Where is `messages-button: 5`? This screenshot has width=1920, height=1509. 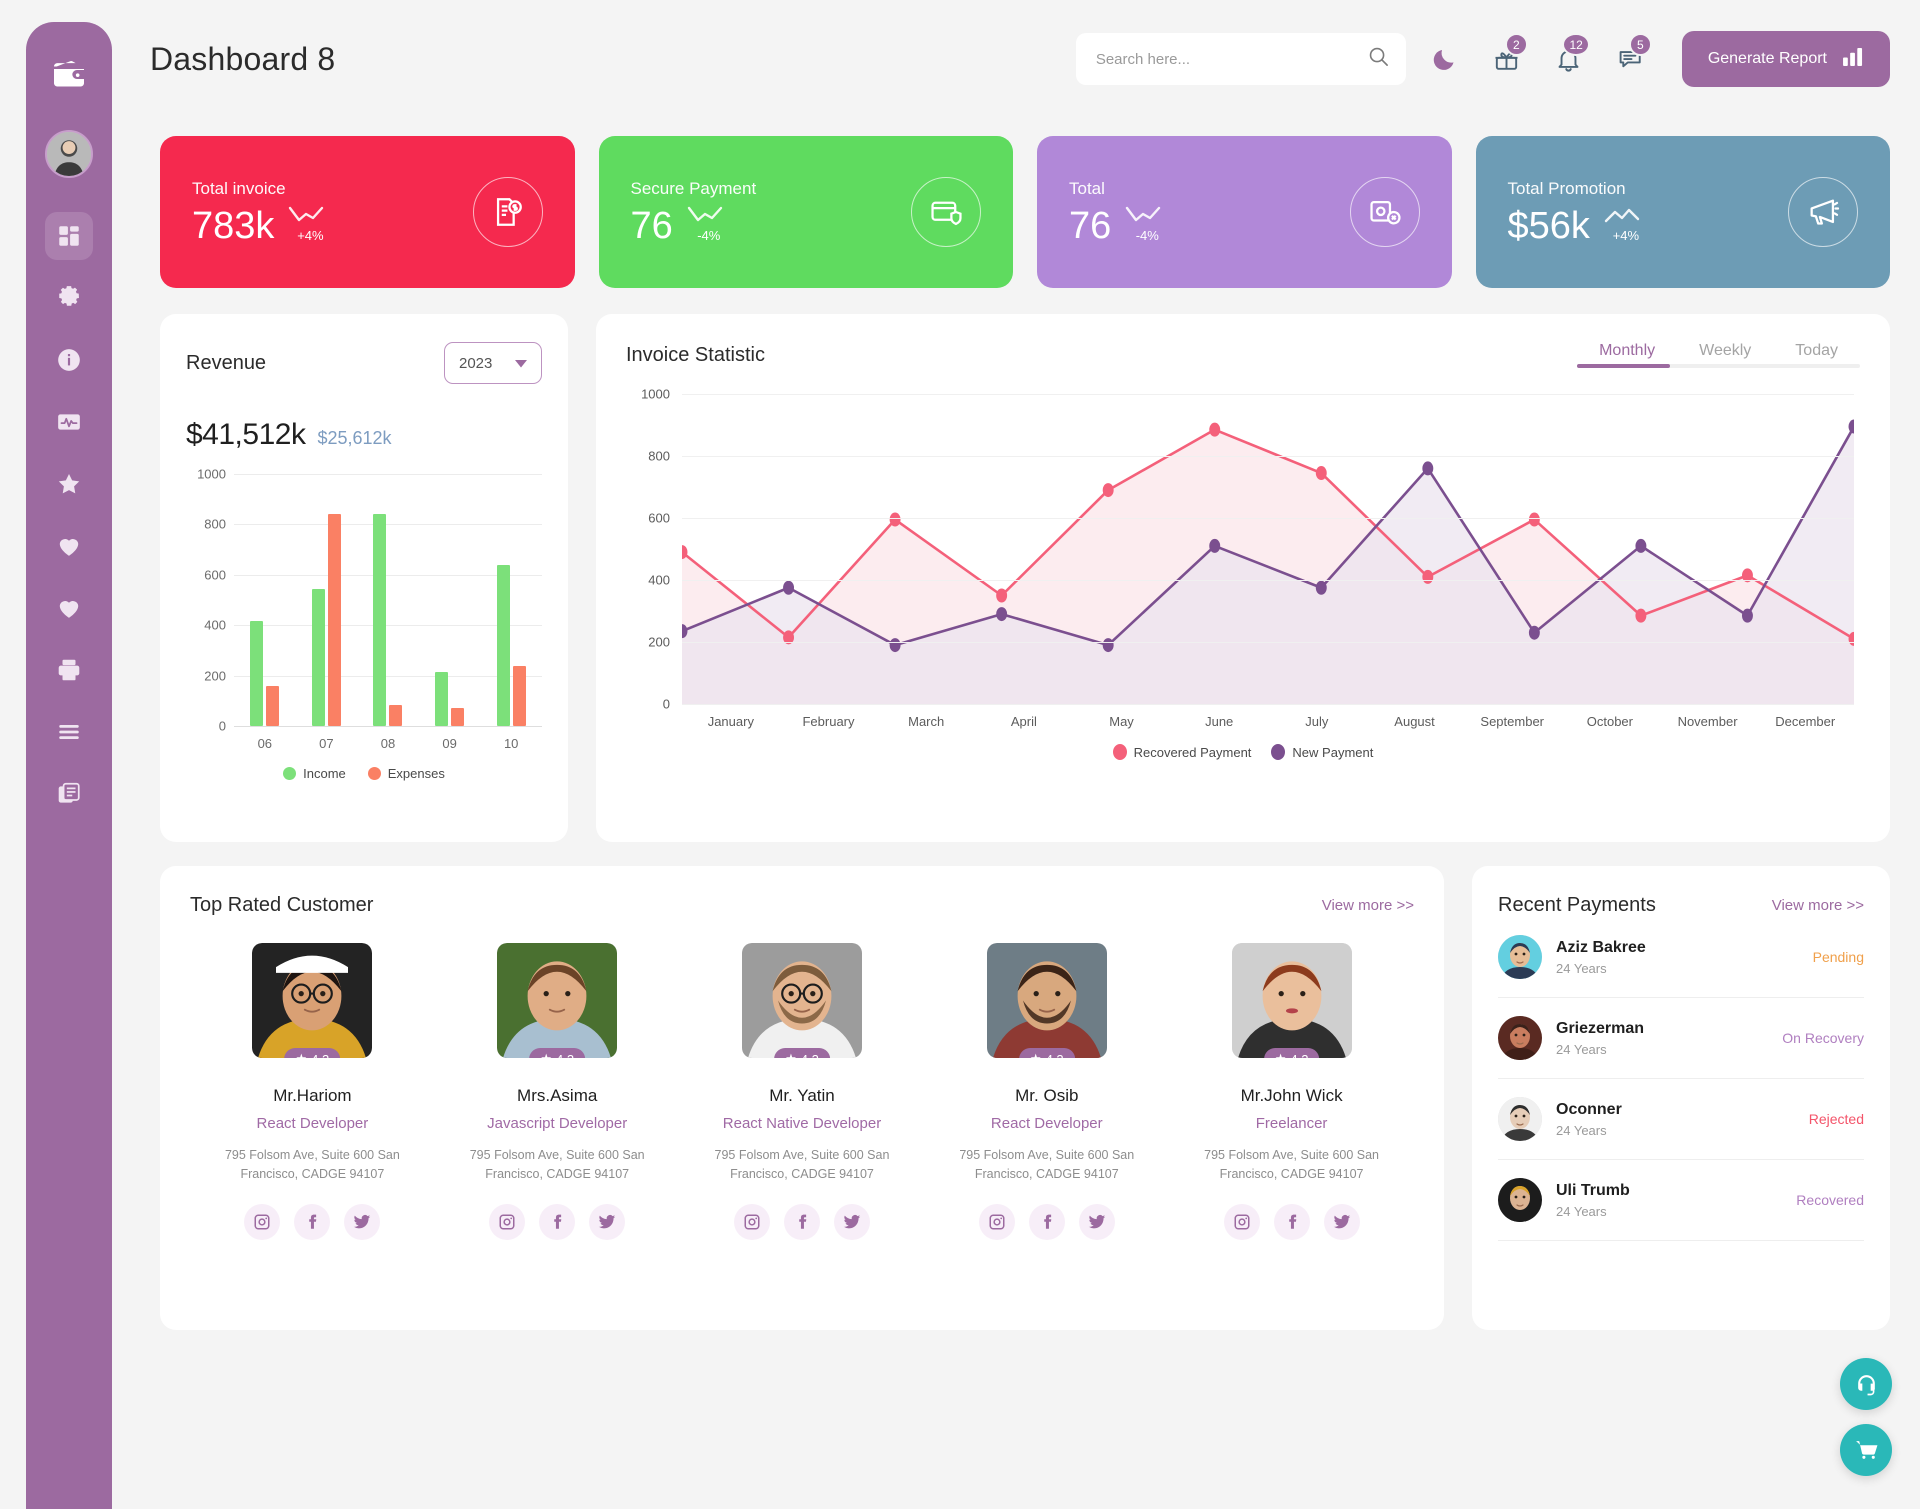
messages-button: 5 is located at coordinates (1631, 57).